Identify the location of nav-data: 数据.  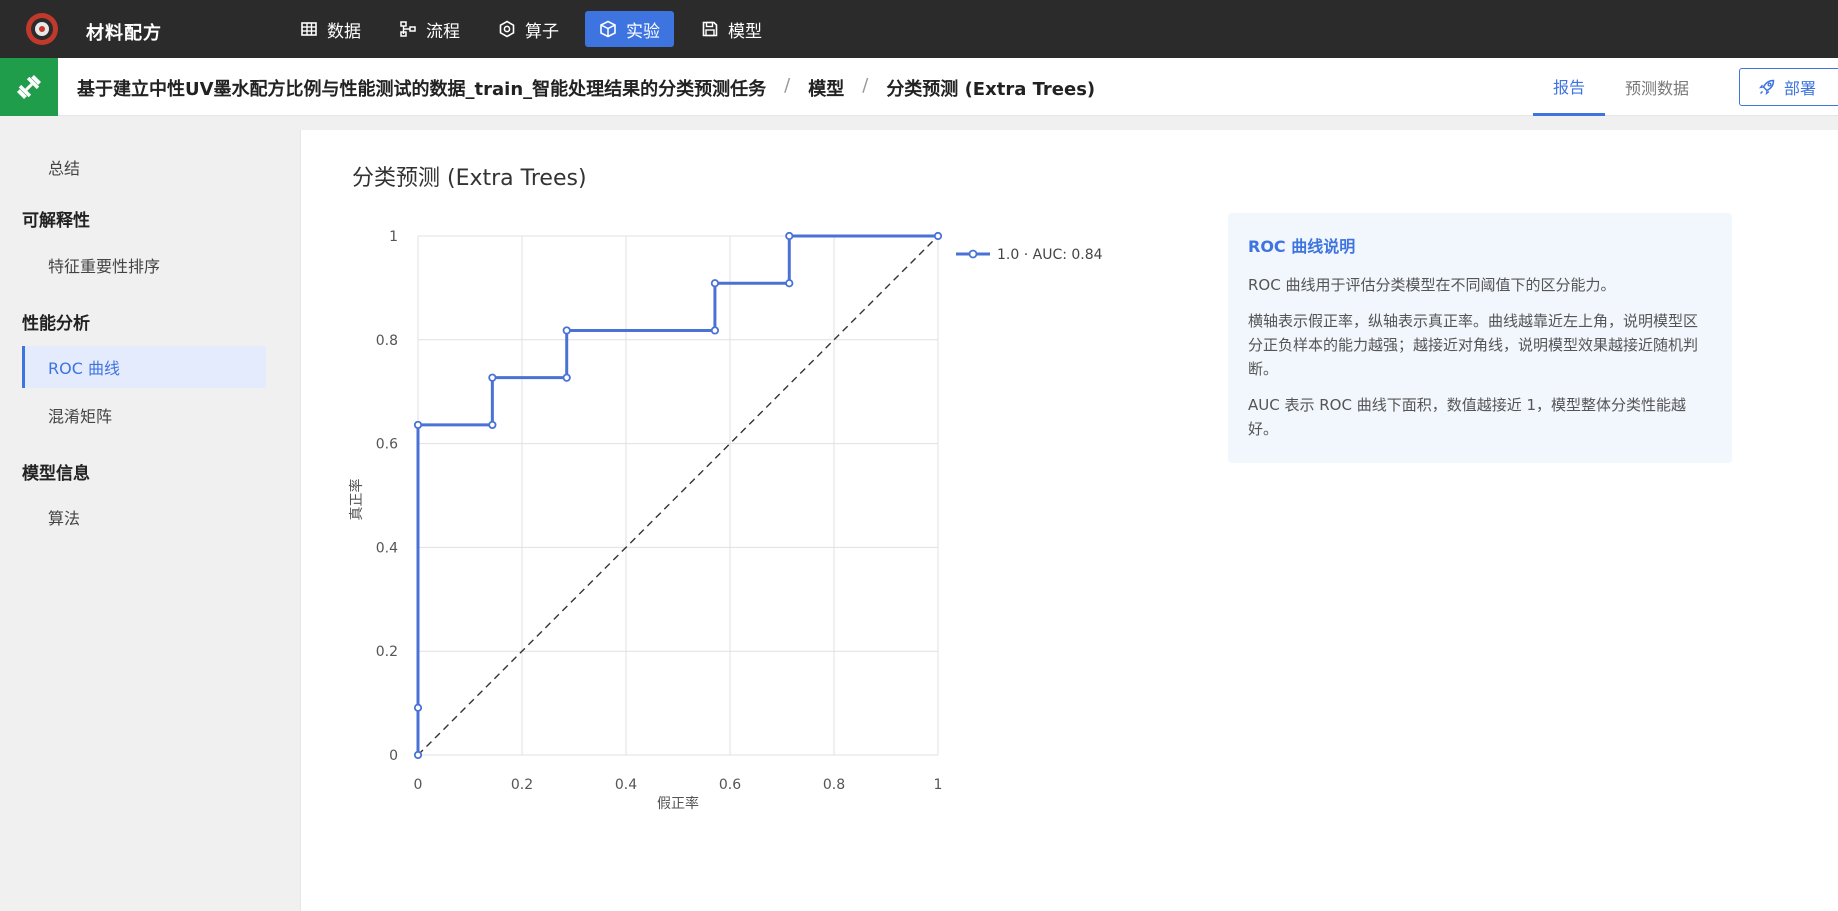
(330, 29).